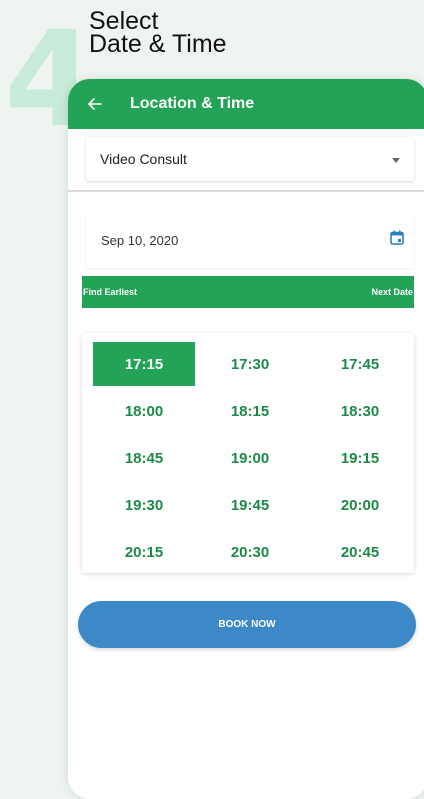 The height and width of the screenshot is (799, 424). What do you see at coordinates (250, 458) in the screenshot?
I see `time-slot: 19:00` at bounding box center [250, 458].